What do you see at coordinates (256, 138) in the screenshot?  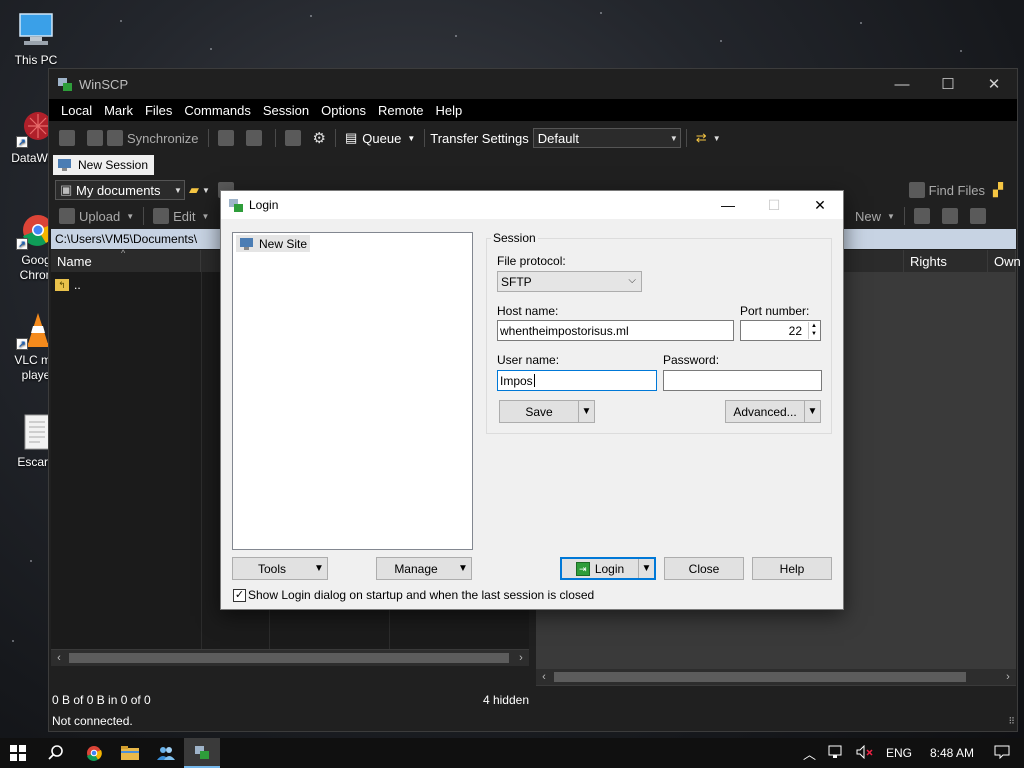 I see `sync-directories-button` at bounding box center [256, 138].